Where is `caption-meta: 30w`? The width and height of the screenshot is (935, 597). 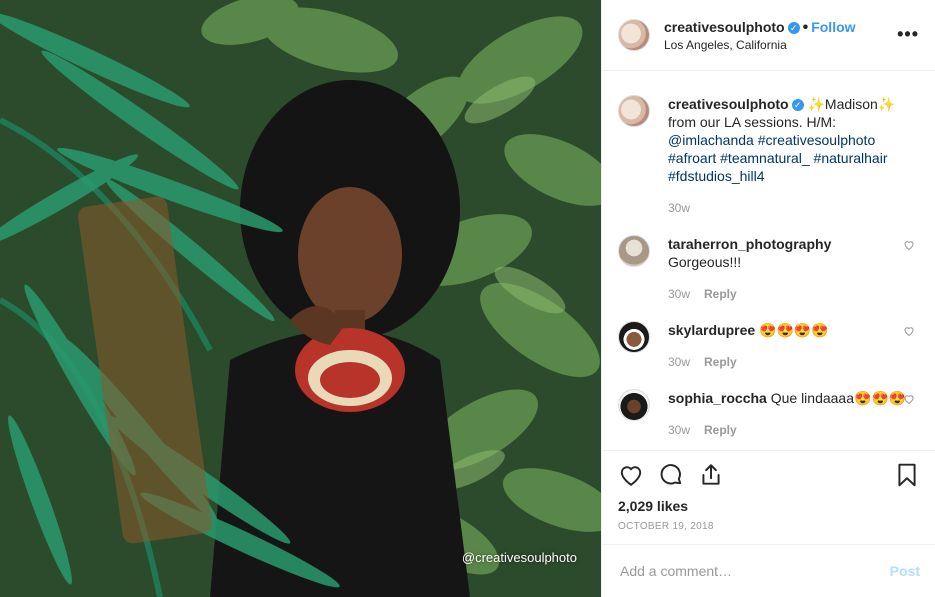
caption-meta: 30w is located at coordinates (793, 208).